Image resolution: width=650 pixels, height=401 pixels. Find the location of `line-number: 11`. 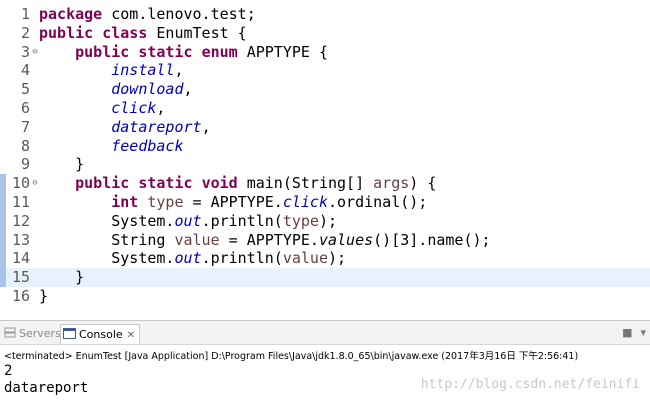

line-number: 11 is located at coordinates (20, 202).